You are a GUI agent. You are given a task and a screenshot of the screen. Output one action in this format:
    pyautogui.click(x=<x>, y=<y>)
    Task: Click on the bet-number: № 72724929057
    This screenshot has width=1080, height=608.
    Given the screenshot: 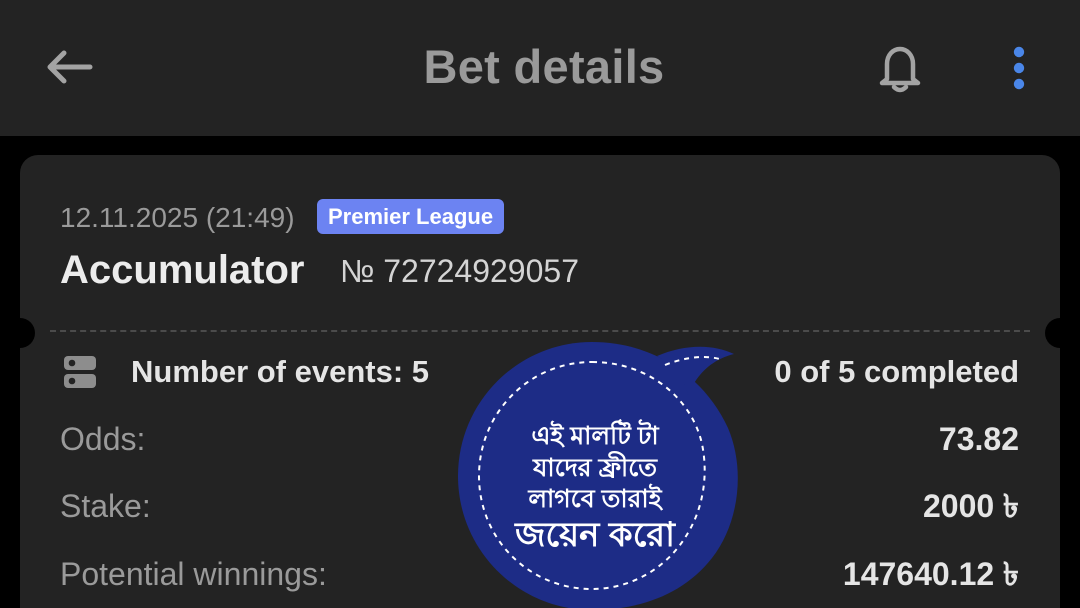 What is the action you would take?
    pyautogui.click(x=459, y=271)
    